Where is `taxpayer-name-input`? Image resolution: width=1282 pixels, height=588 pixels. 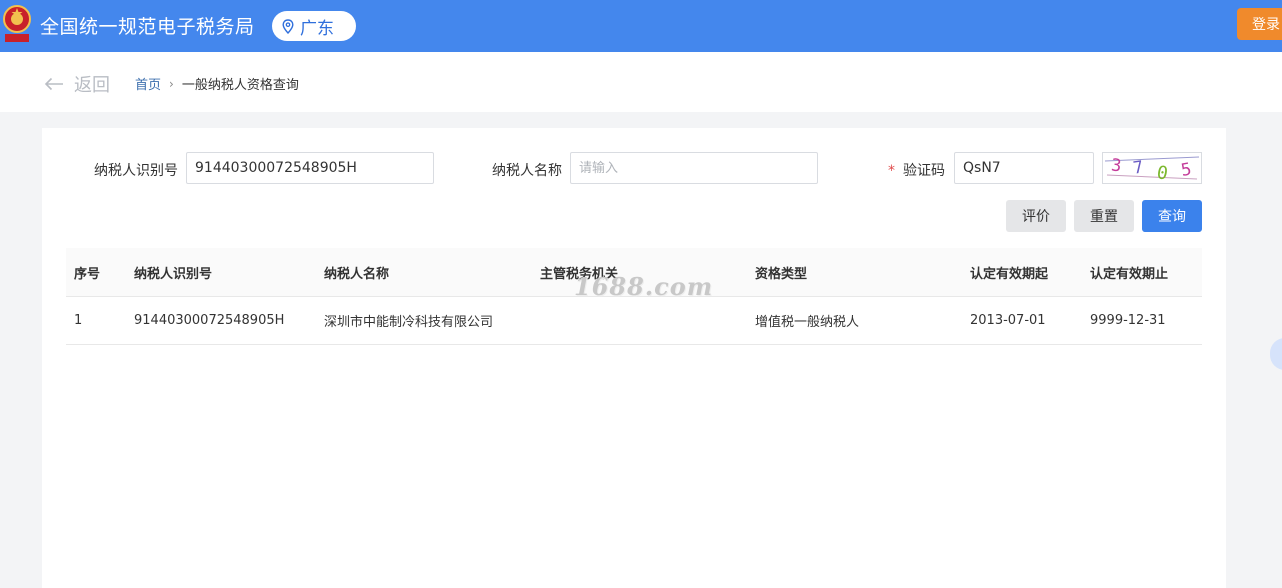
taxpayer-name-input is located at coordinates (694, 168).